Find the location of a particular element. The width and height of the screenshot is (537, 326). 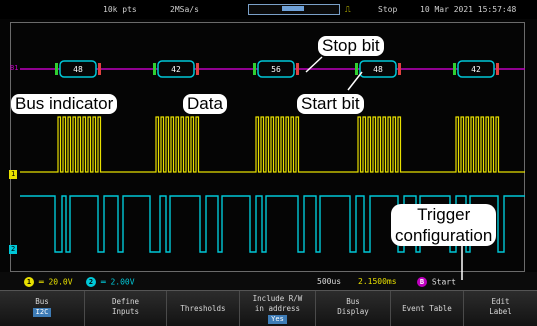

callout-data: Data is located at coordinates (205, 104).